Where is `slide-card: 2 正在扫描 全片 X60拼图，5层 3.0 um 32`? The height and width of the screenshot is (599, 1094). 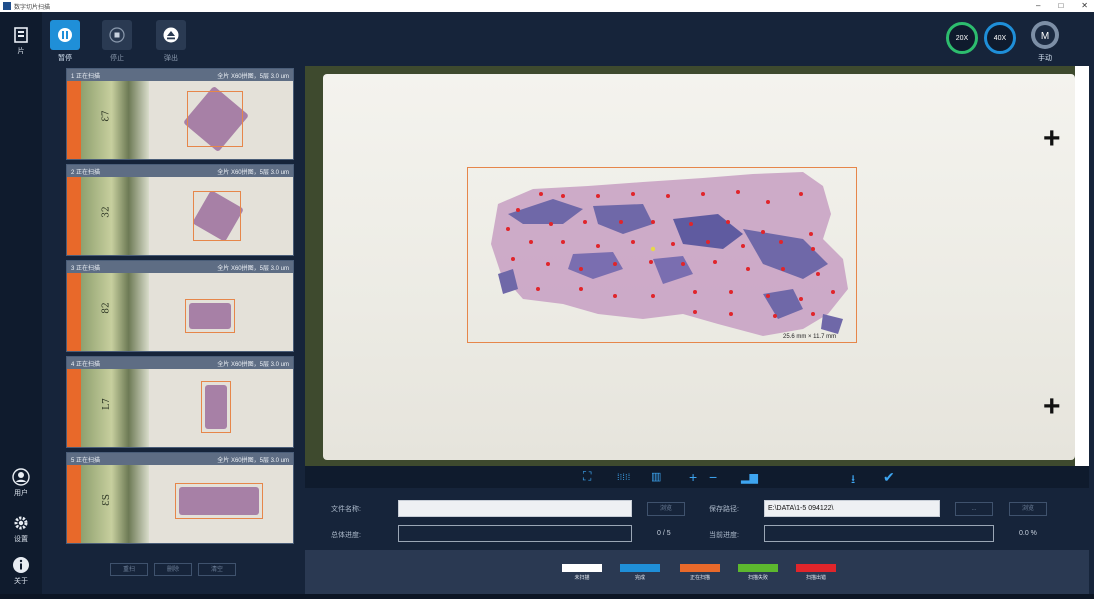
slide-card: 2 正在扫描 全片 X60拼图，5层 3.0 um 32 is located at coordinates (180, 210).